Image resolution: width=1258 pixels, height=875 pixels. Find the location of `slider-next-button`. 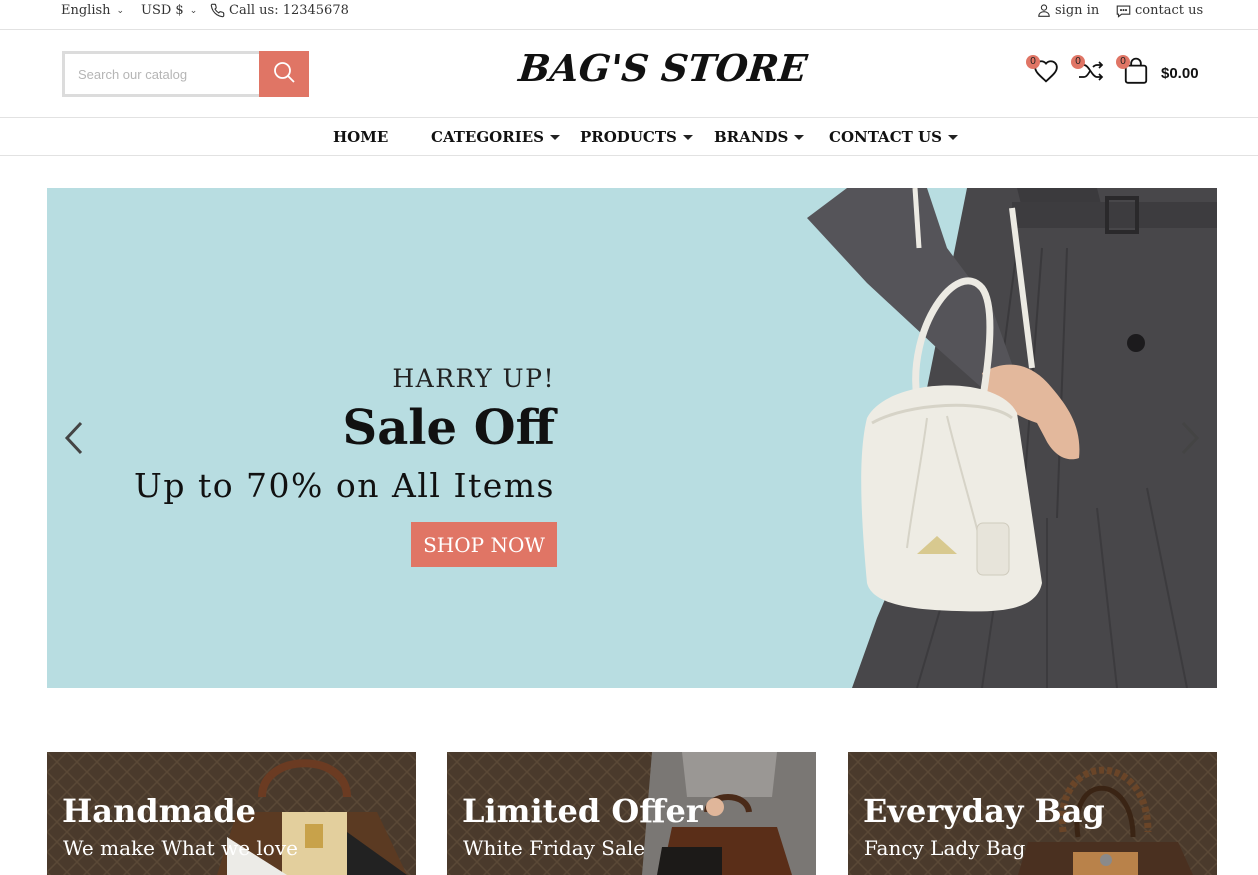

slider-next-button is located at coordinates (1190, 440).